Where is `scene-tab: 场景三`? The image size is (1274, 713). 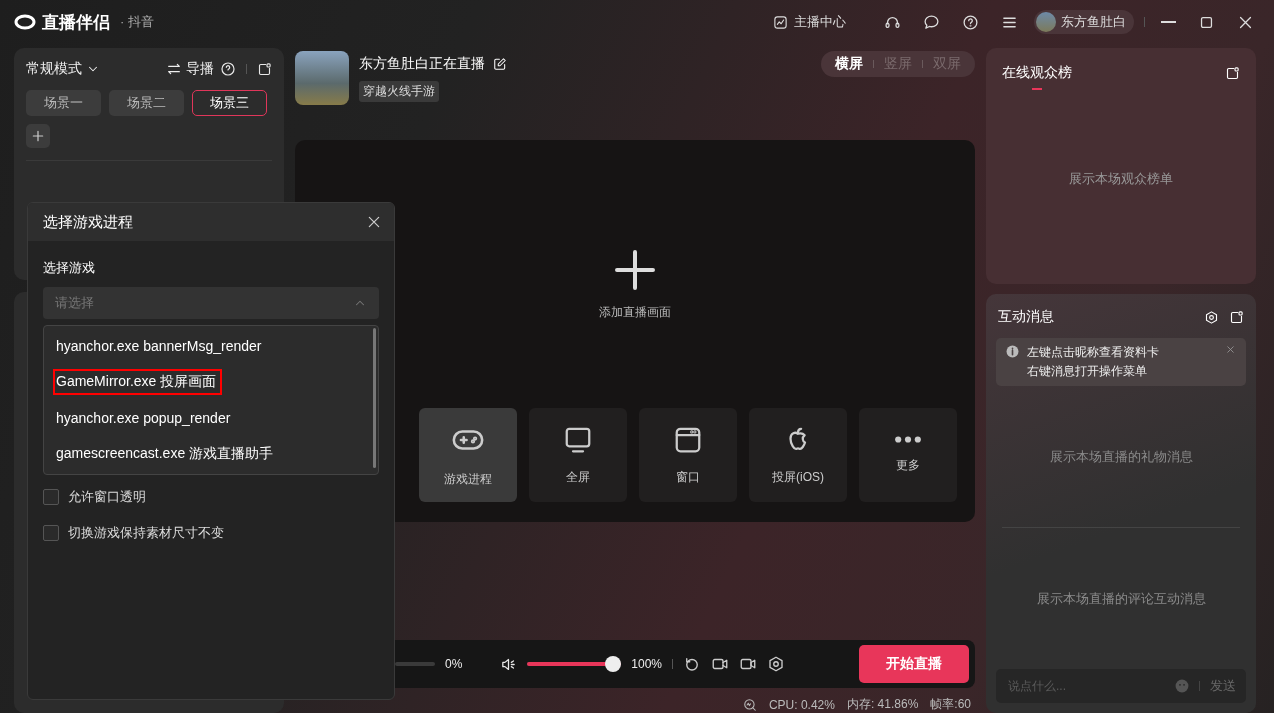 scene-tab: 场景三 is located at coordinates (229, 103).